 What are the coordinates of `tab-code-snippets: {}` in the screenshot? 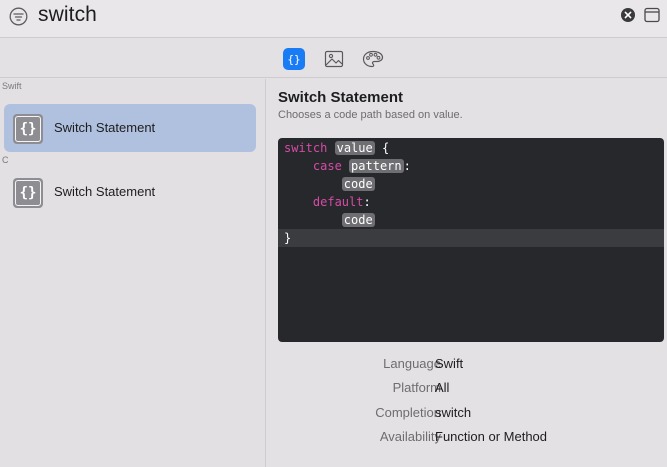 It's located at (294, 59).